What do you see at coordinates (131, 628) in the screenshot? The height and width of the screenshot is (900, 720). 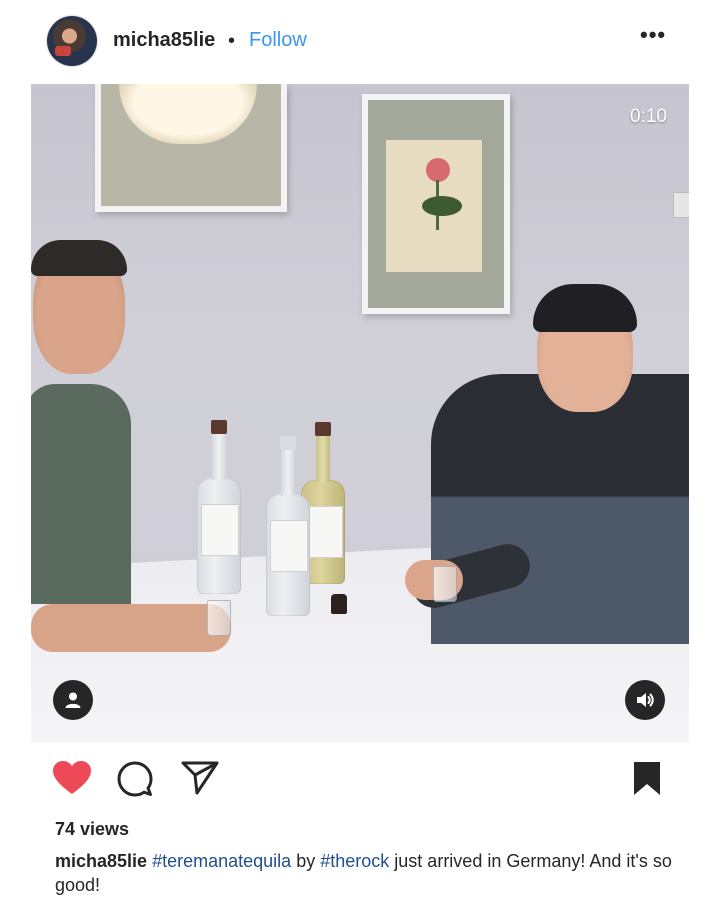 I see `person-left-arm` at bounding box center [131, 628].